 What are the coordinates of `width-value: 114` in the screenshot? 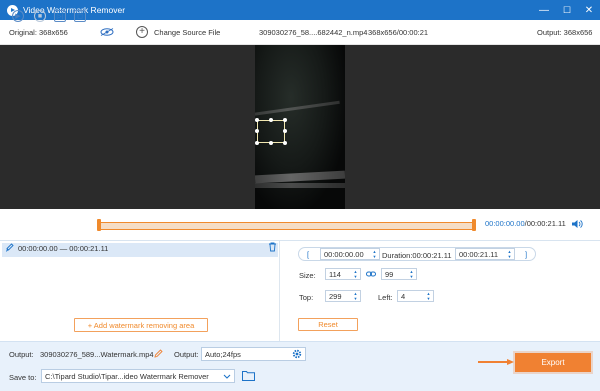 It's located at (335, 274).